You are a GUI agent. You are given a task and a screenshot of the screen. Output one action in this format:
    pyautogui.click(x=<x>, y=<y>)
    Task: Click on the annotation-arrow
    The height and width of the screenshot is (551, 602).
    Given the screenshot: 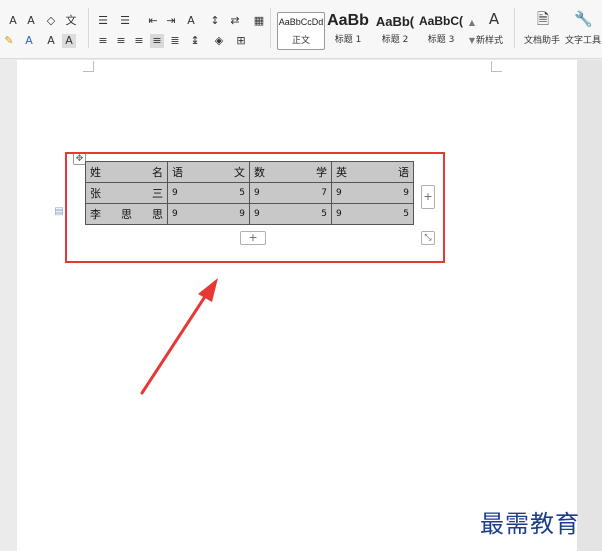 What is the action you would take?
    pyautogui.click(x=179, y=336)
    